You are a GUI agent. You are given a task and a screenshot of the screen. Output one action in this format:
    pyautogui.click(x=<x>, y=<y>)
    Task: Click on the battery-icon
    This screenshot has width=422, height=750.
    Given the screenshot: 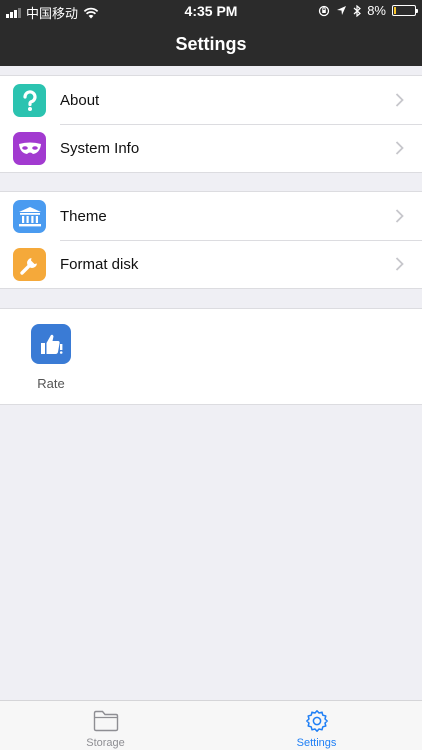 What is the action you would take?
    pyautogui.click(x=405, y=10)
    